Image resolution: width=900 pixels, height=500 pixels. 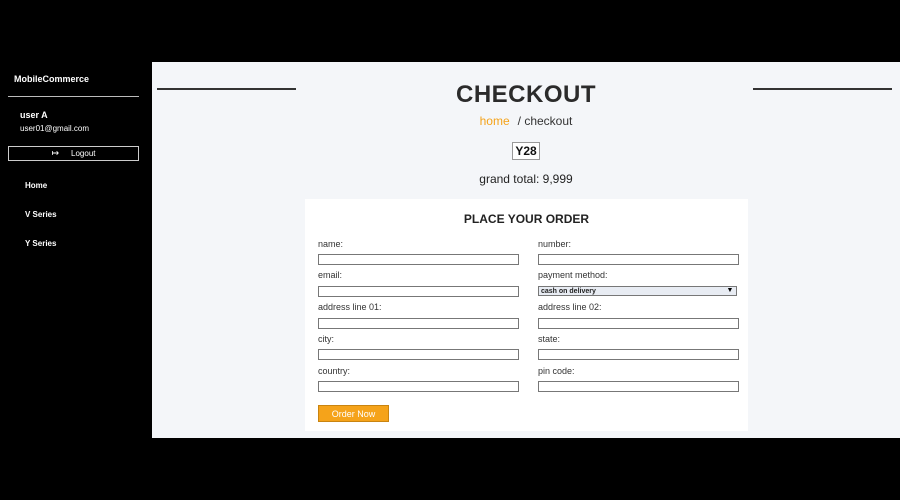 I want to click on product-container: Y28, so click(x=526, y=151).